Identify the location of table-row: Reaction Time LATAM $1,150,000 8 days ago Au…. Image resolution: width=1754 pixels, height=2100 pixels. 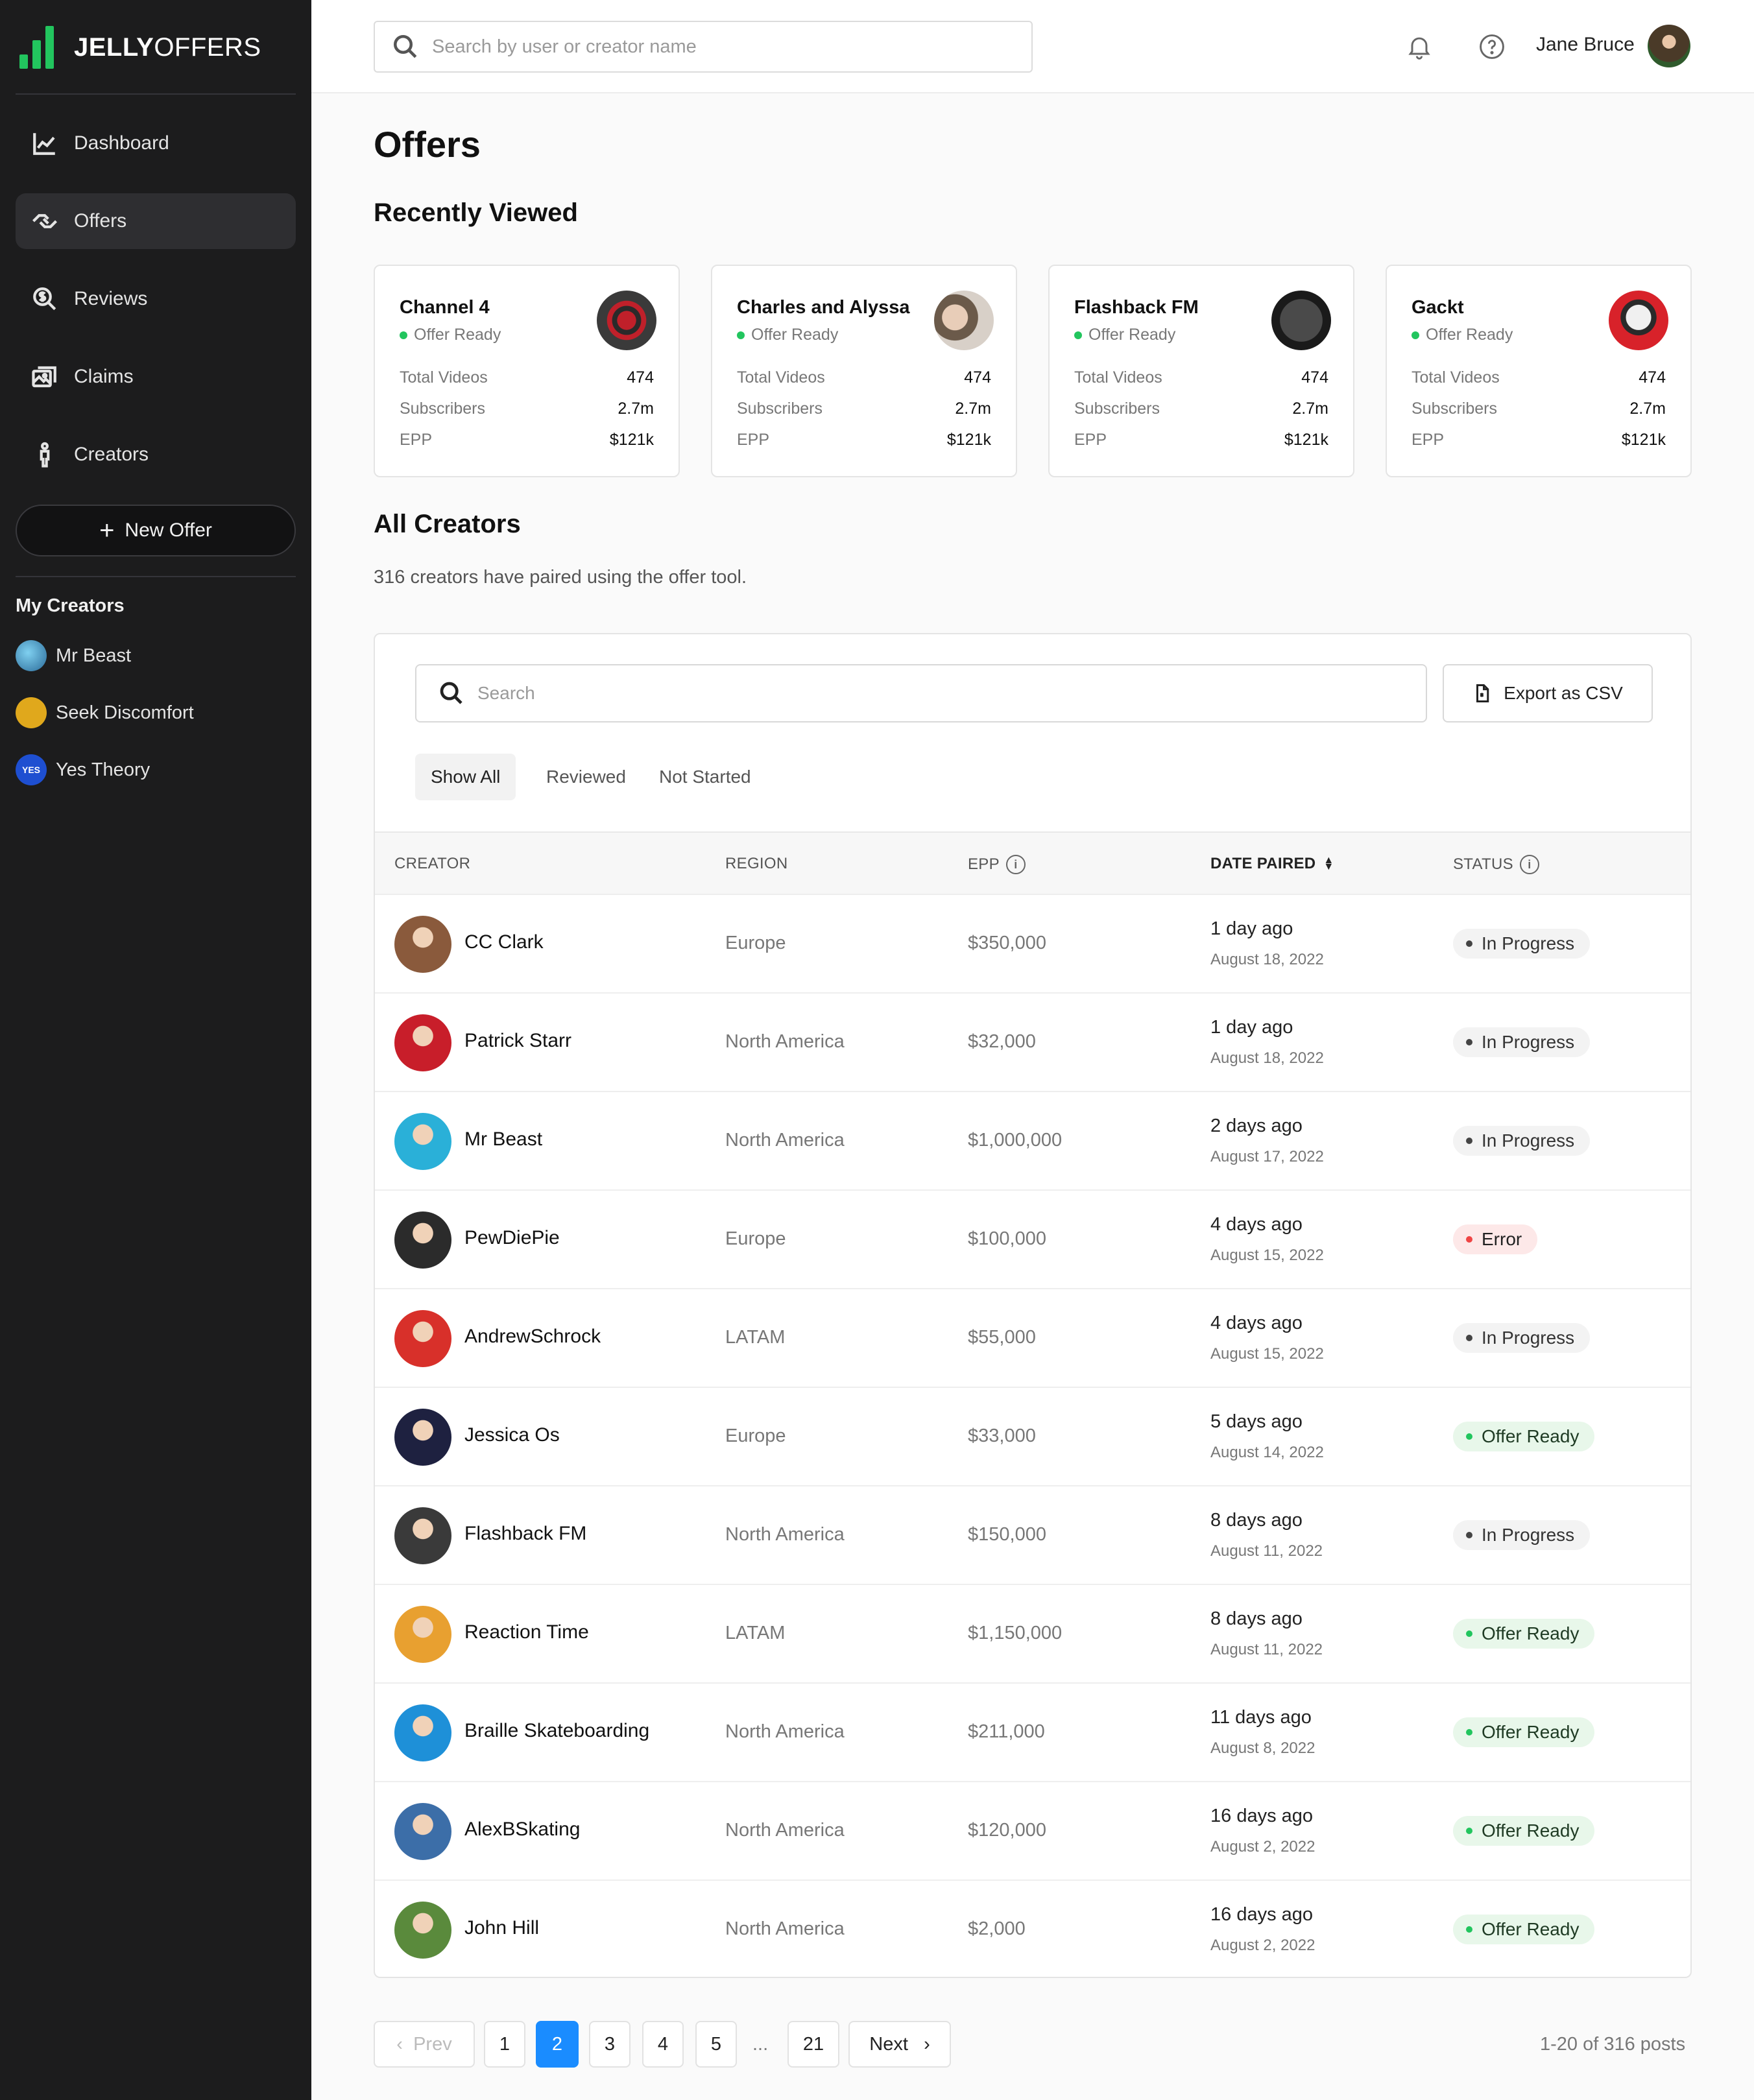
(1032, 1633).